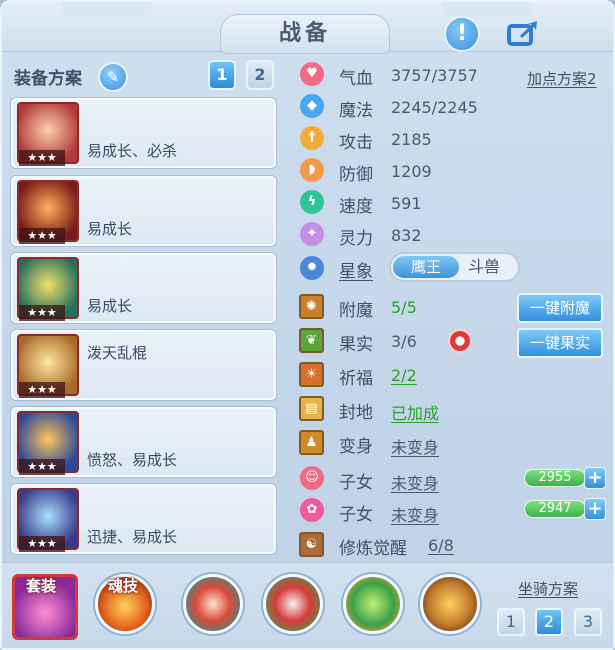 The width and height of the screenshot is (615, 650). I want to click on awaken-label: 修炼觉醒, so click(373, 549).